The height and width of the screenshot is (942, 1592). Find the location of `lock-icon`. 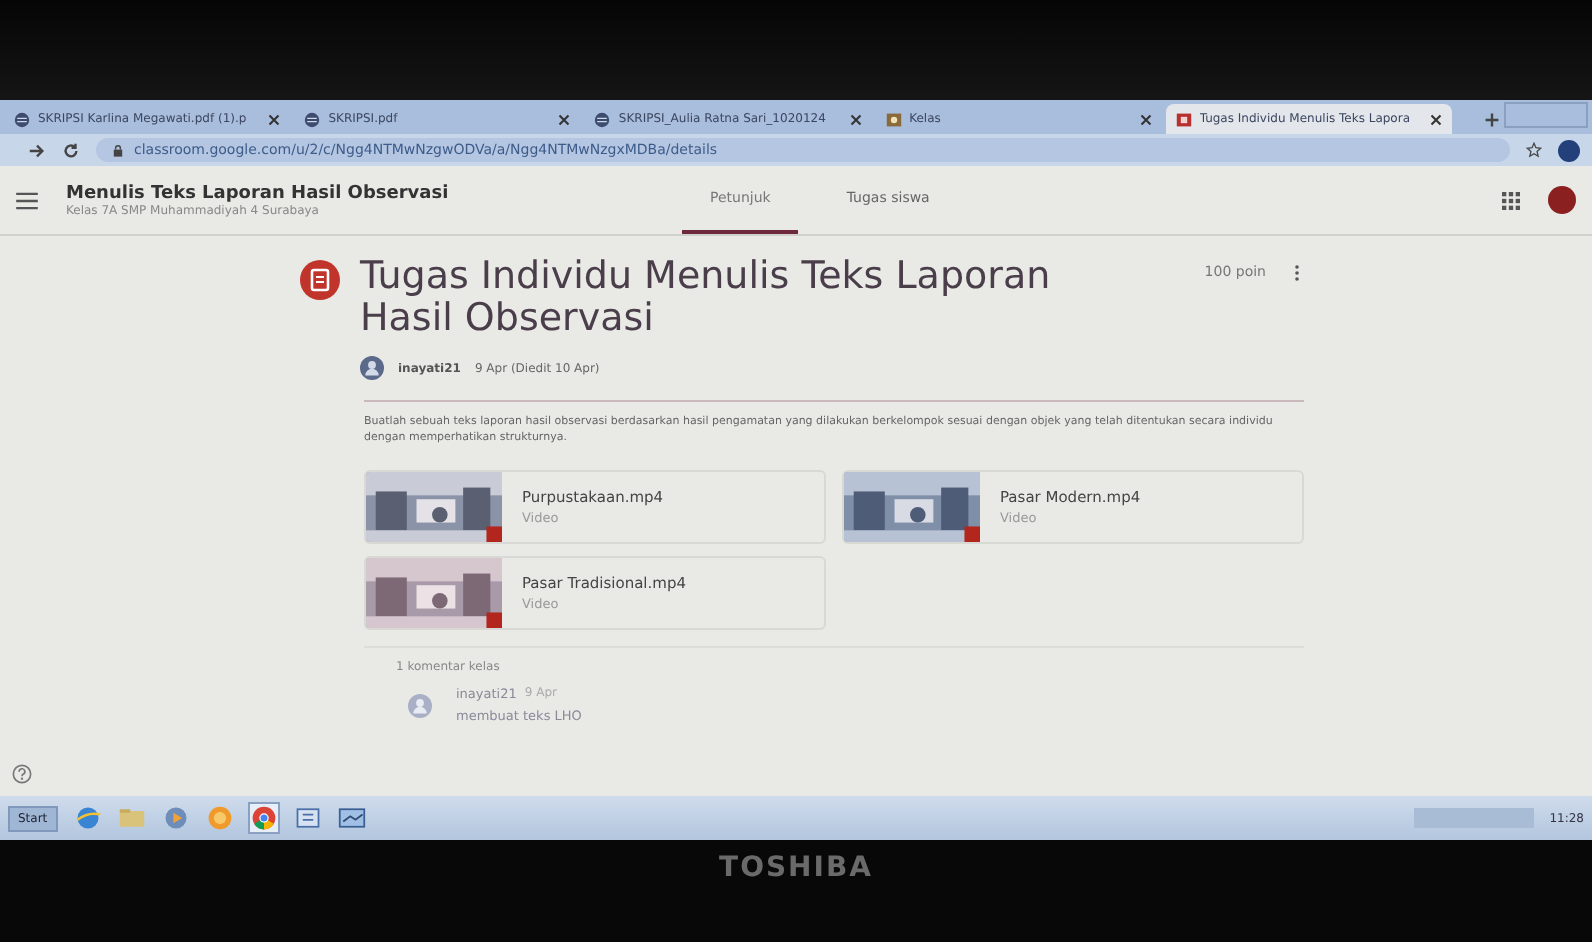

lock-icon is located at coordinates (118, 150).